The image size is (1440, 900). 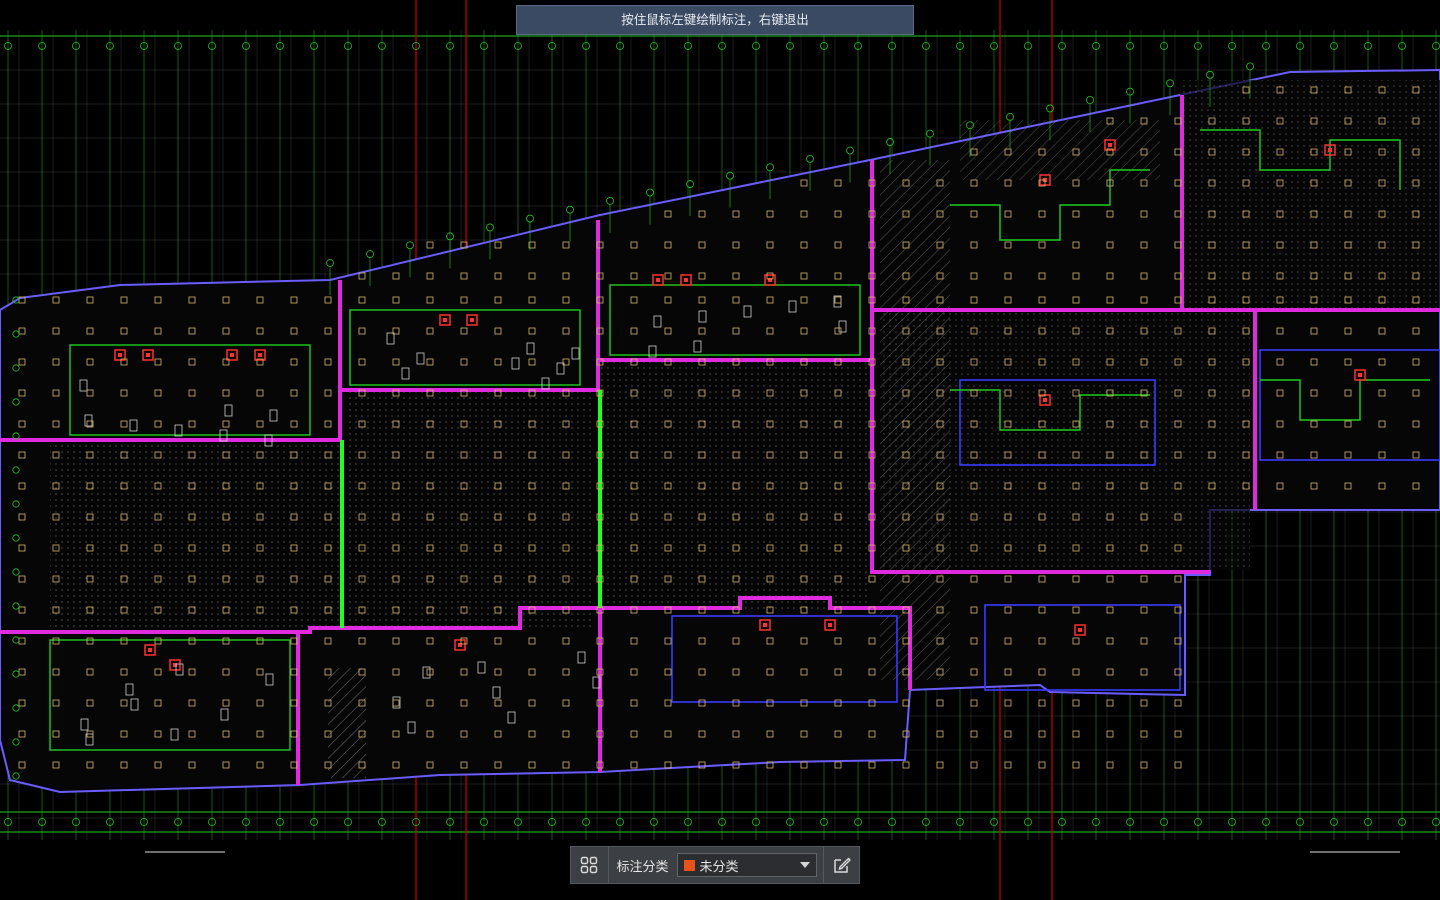 I want to click on stair-hatch, so click(x=347, y=723).